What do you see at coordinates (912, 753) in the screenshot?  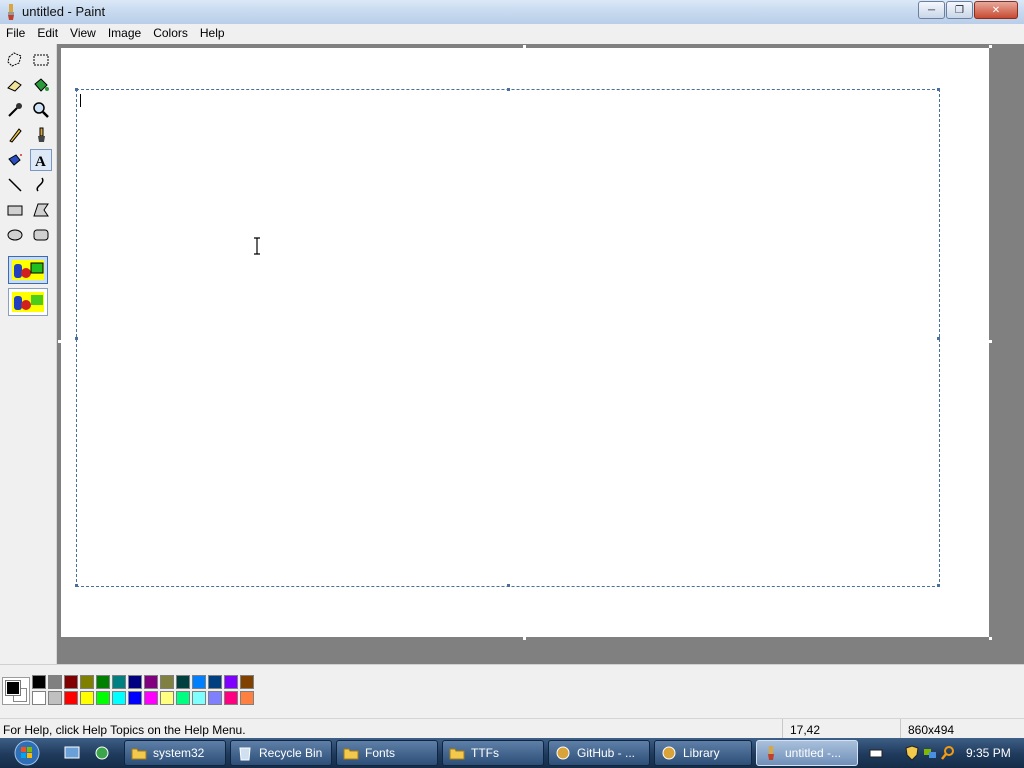 I see `security-shield-icon` at bounding box center [912, 753].